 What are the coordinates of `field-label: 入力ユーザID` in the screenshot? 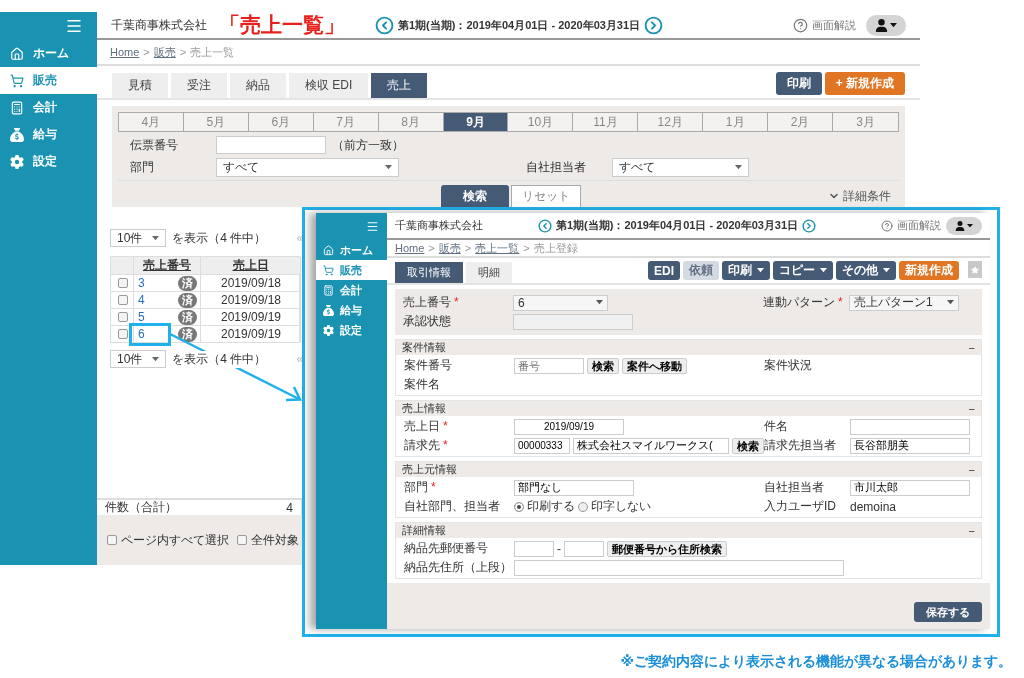 It's located at (800, 506).